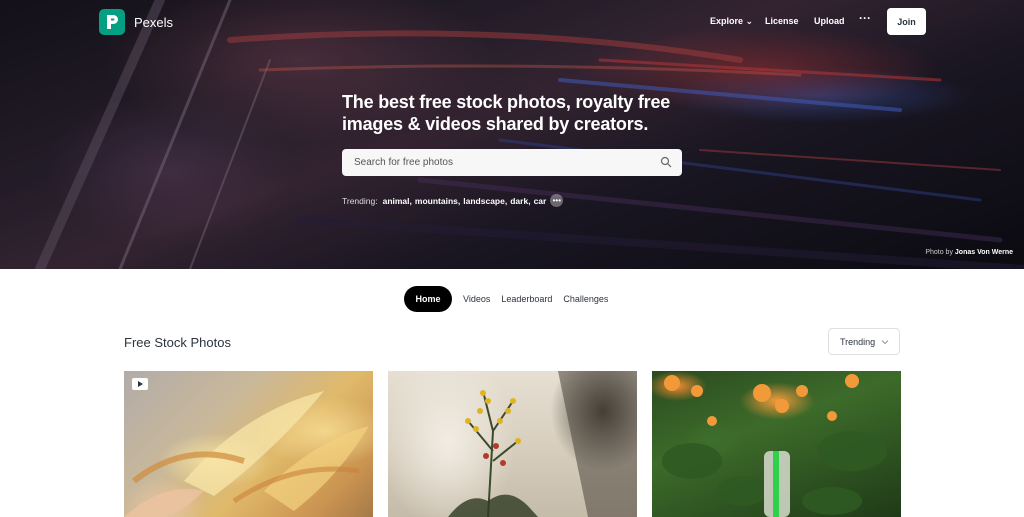 Image resolution: width=1024 pixels, height=517 pixels. I want to click on nav-explore: Explore ⌄, so click(731, 21).